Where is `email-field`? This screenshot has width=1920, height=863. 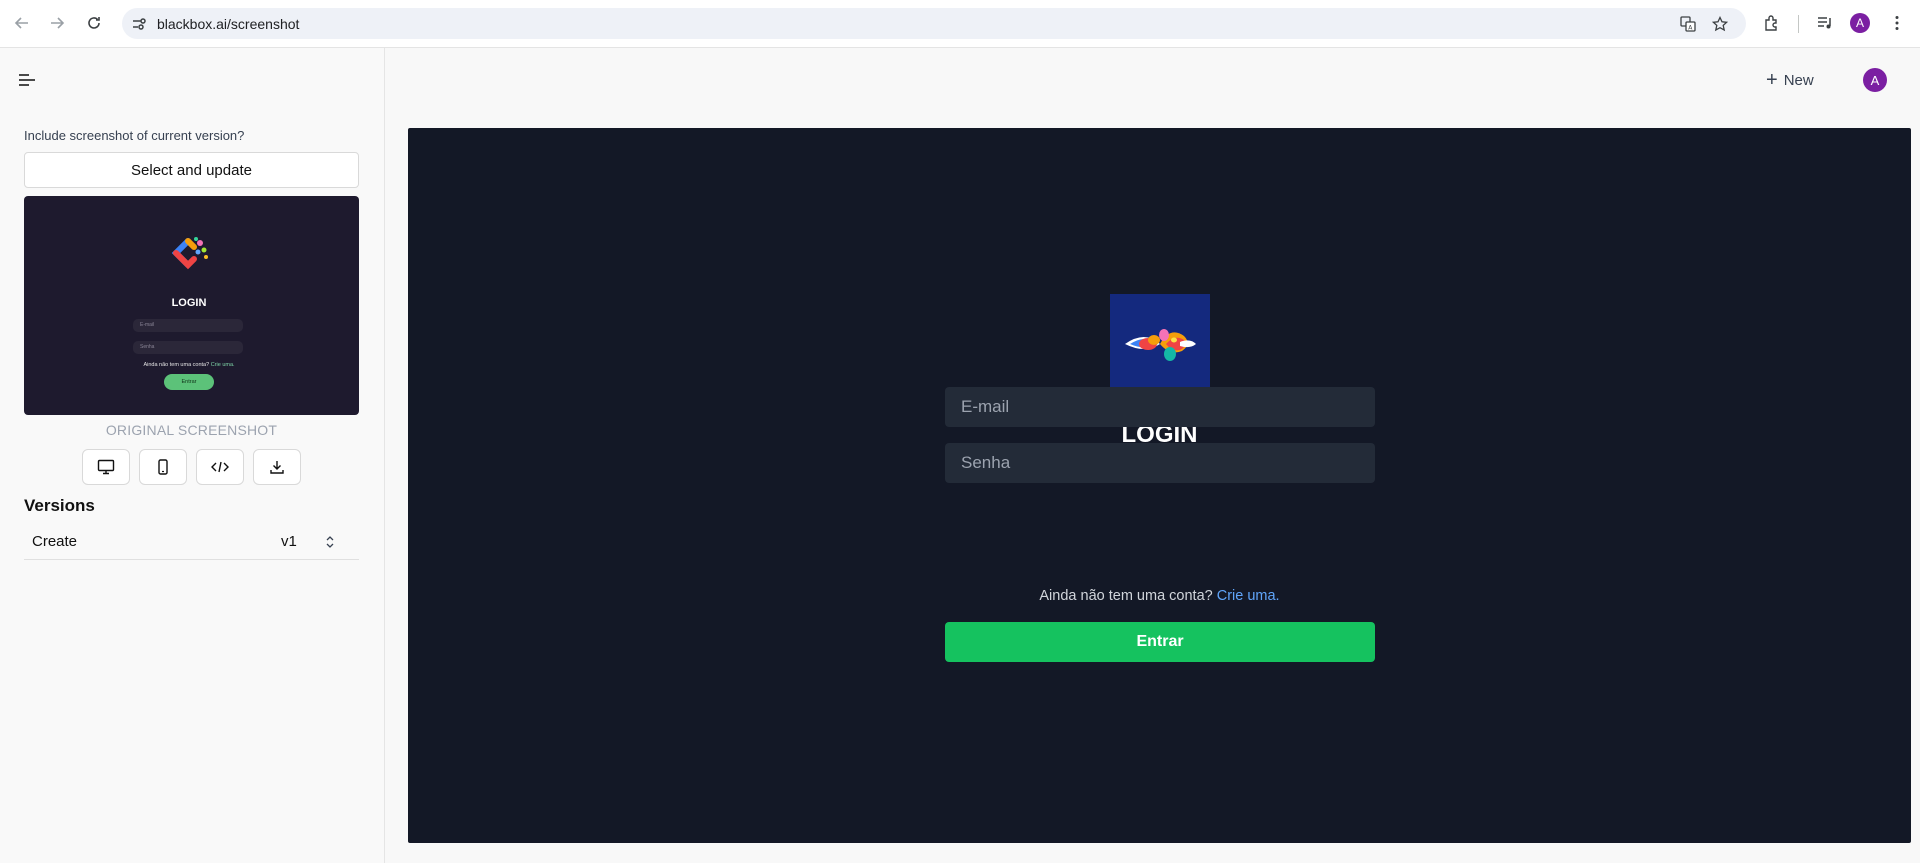 email-field is located at coordinates (1160, 407).